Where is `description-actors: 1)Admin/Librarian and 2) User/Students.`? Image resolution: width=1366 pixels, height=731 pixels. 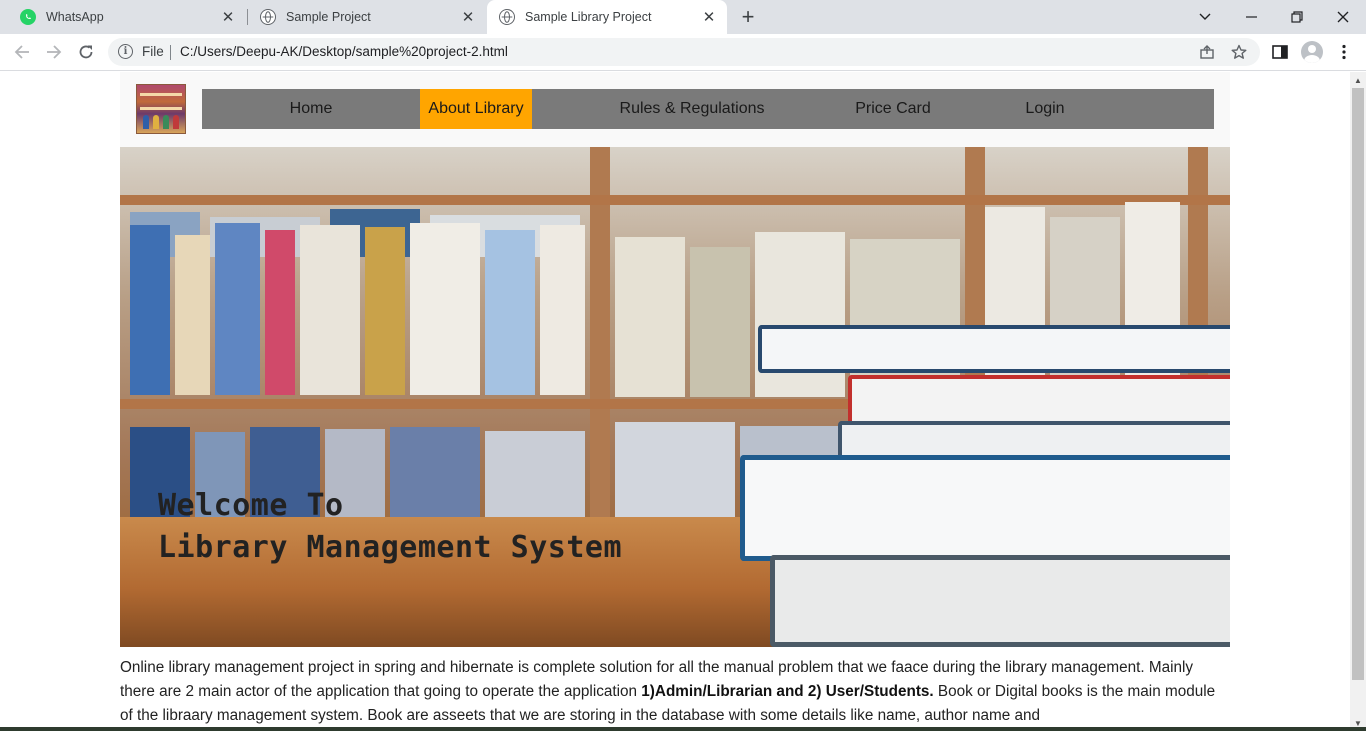 description-actors: 1)Admin/Librarian and 2) User/Students. is located at coordinates (787, 691).